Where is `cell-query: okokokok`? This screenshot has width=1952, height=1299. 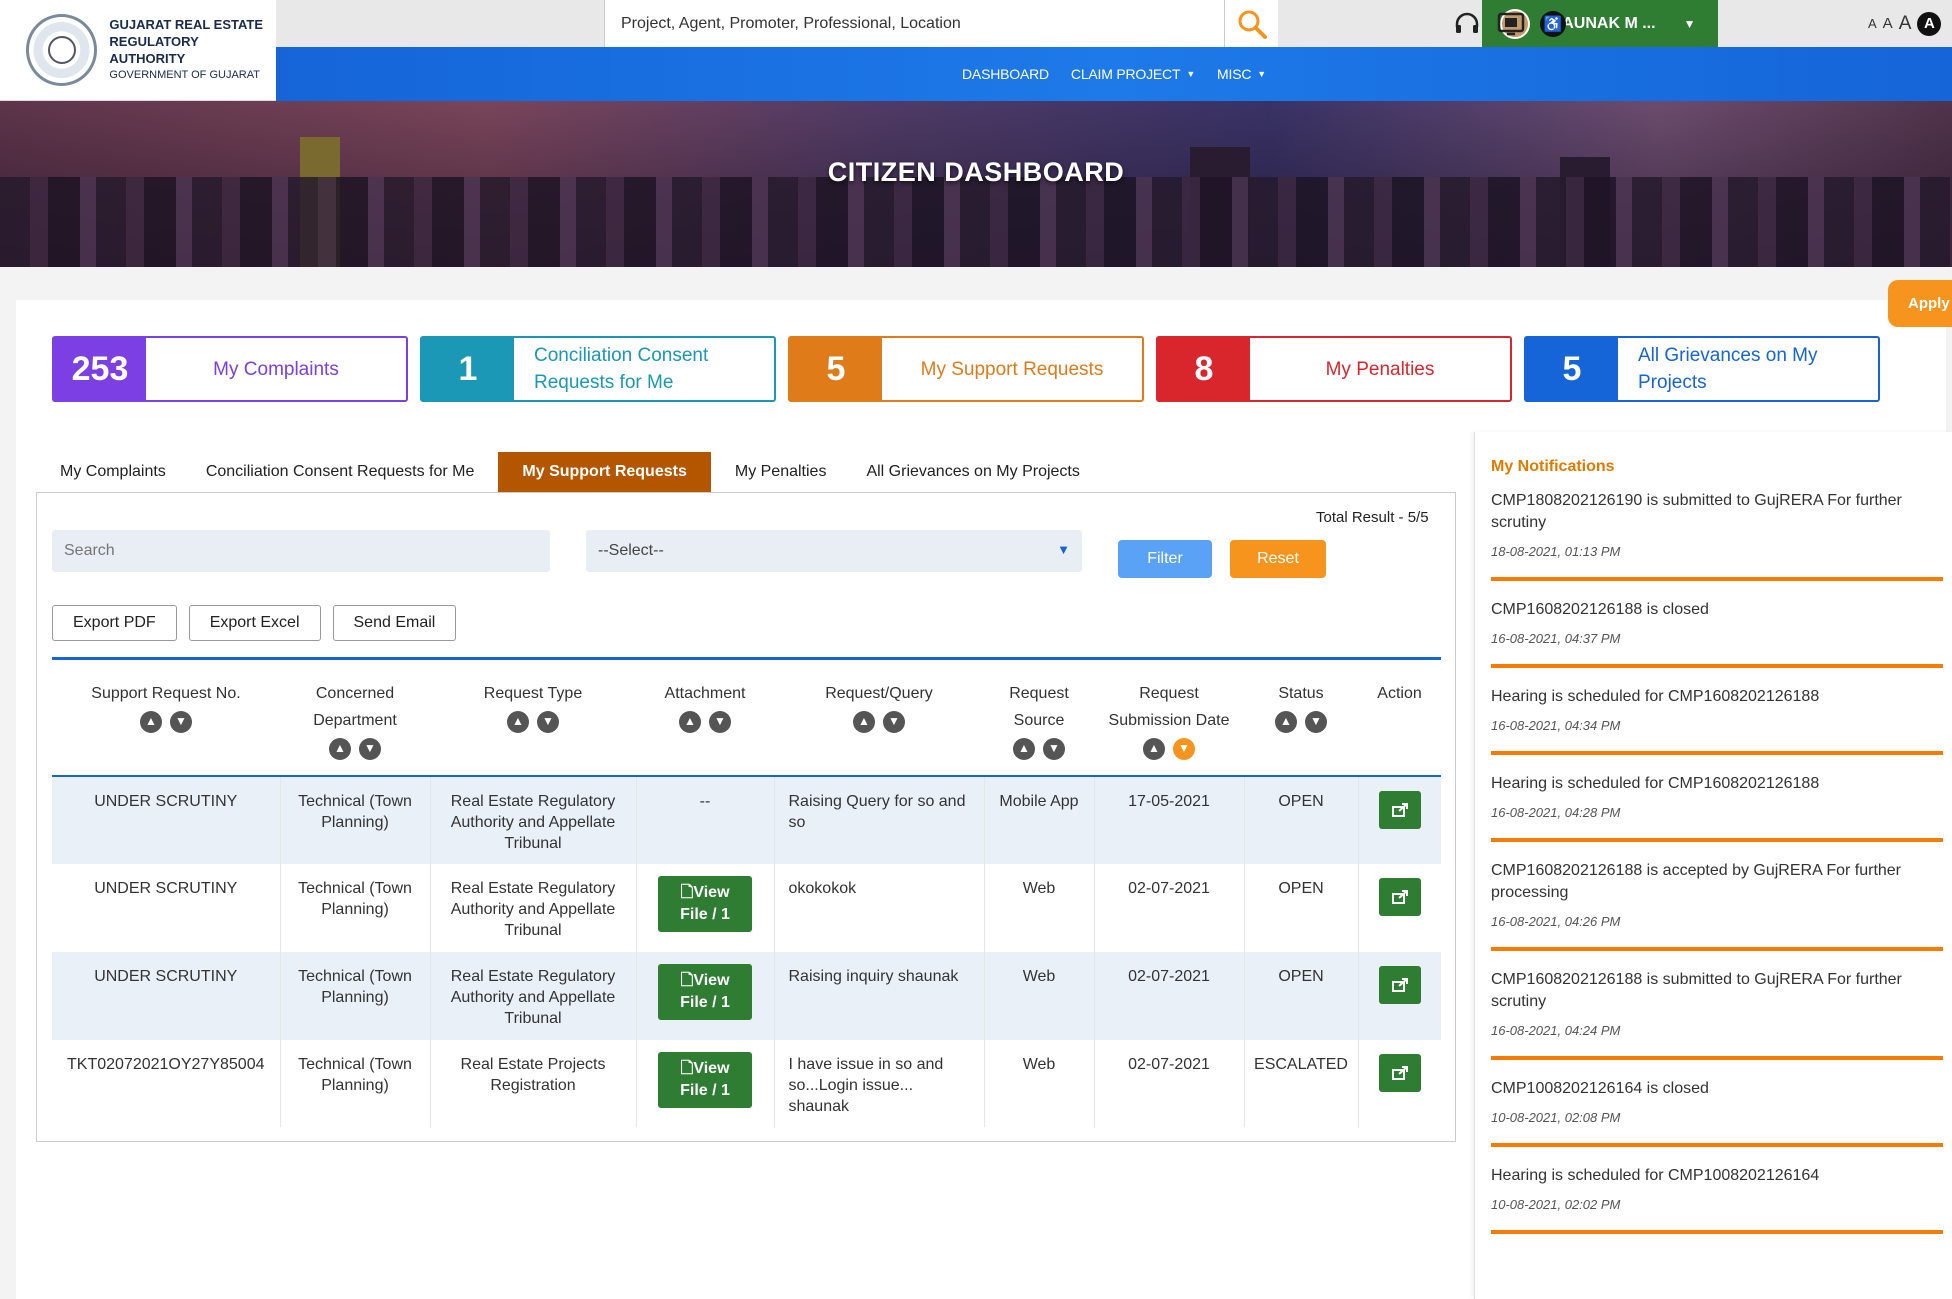
cell-query: okokokok is located at coordinates (879, 908).